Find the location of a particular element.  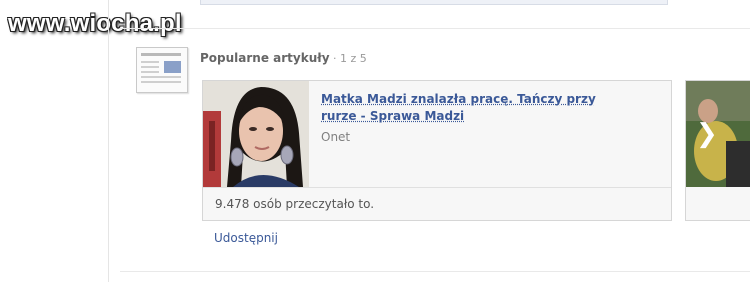

column-divider is located at coordinates (108, 141).